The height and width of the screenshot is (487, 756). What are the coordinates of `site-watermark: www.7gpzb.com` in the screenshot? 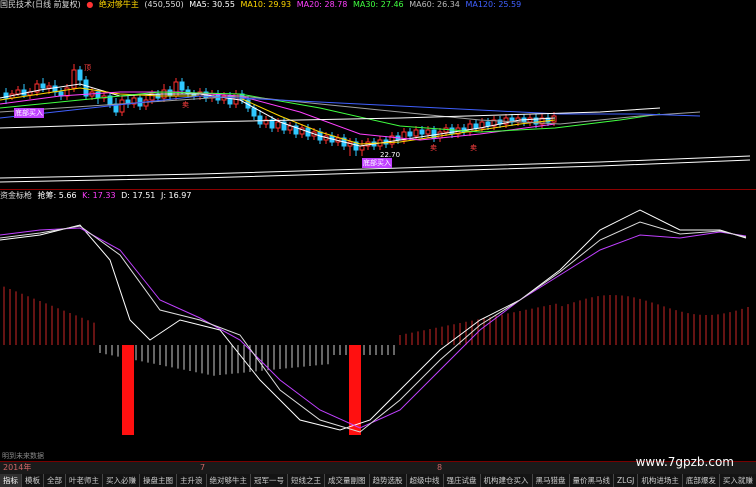 It's located at (684, 462).